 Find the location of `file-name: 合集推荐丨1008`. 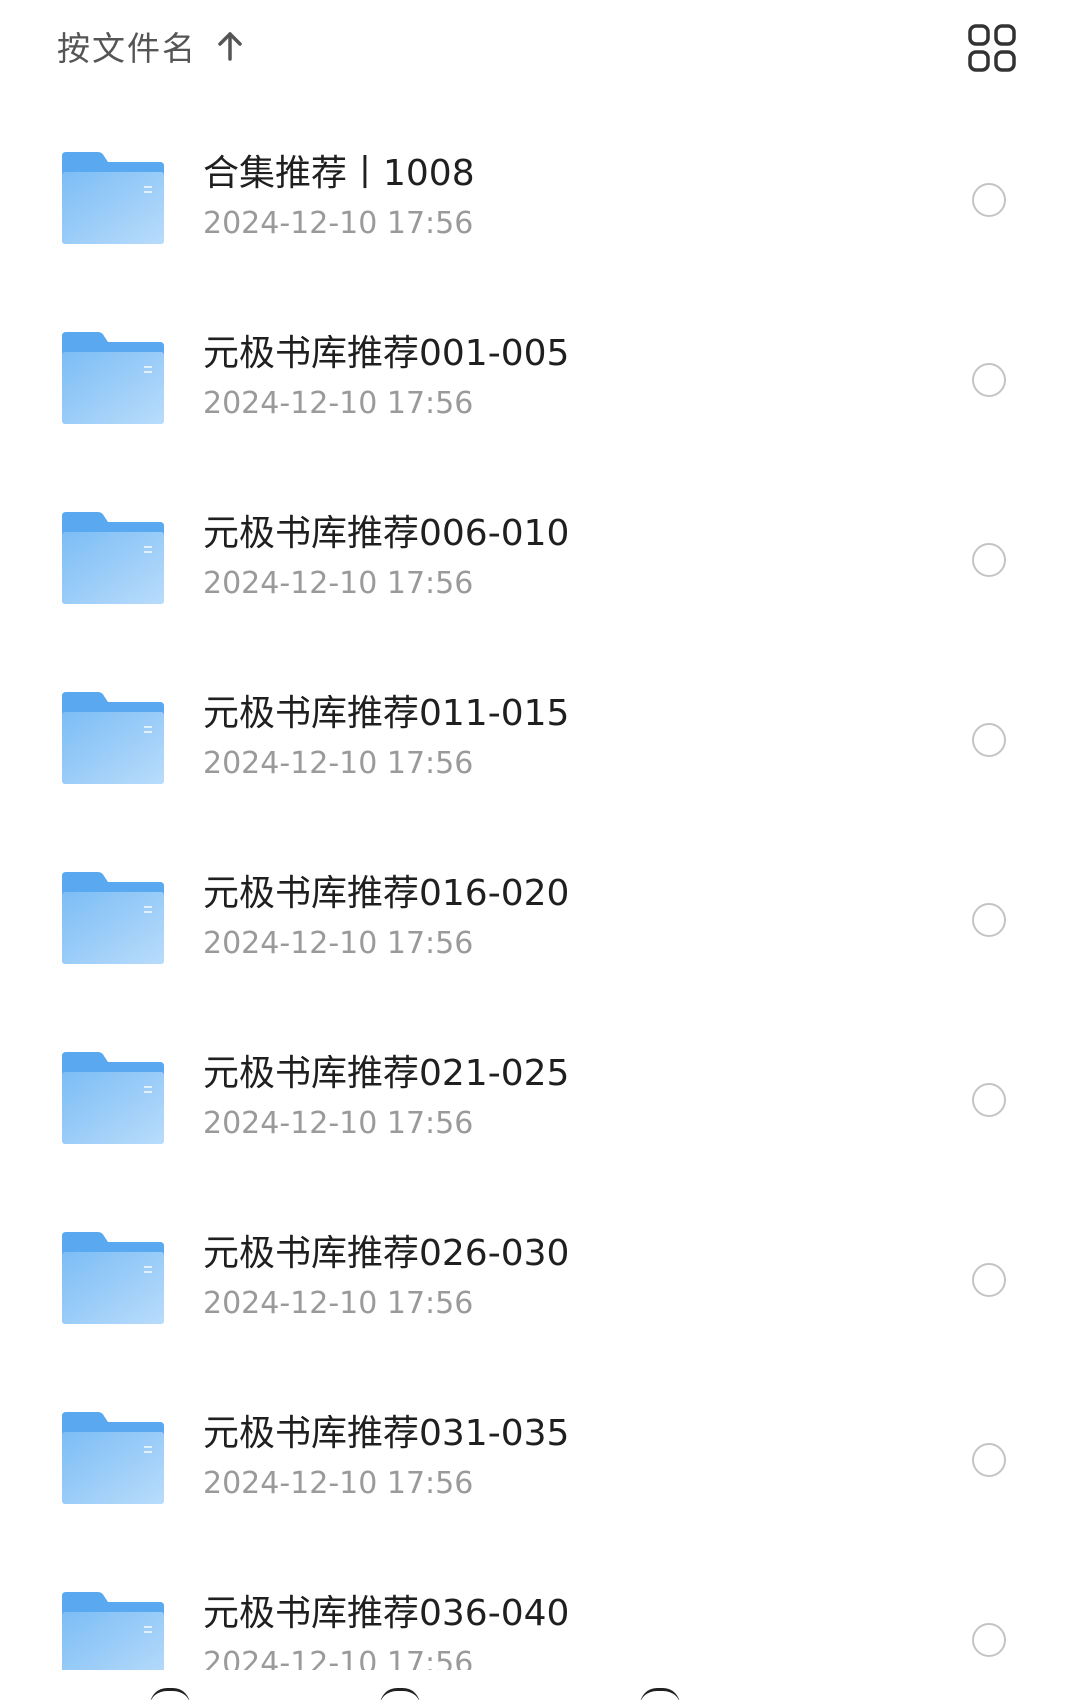

file-name: 合集推荐丨1008 is located at coordinates (339, 173).